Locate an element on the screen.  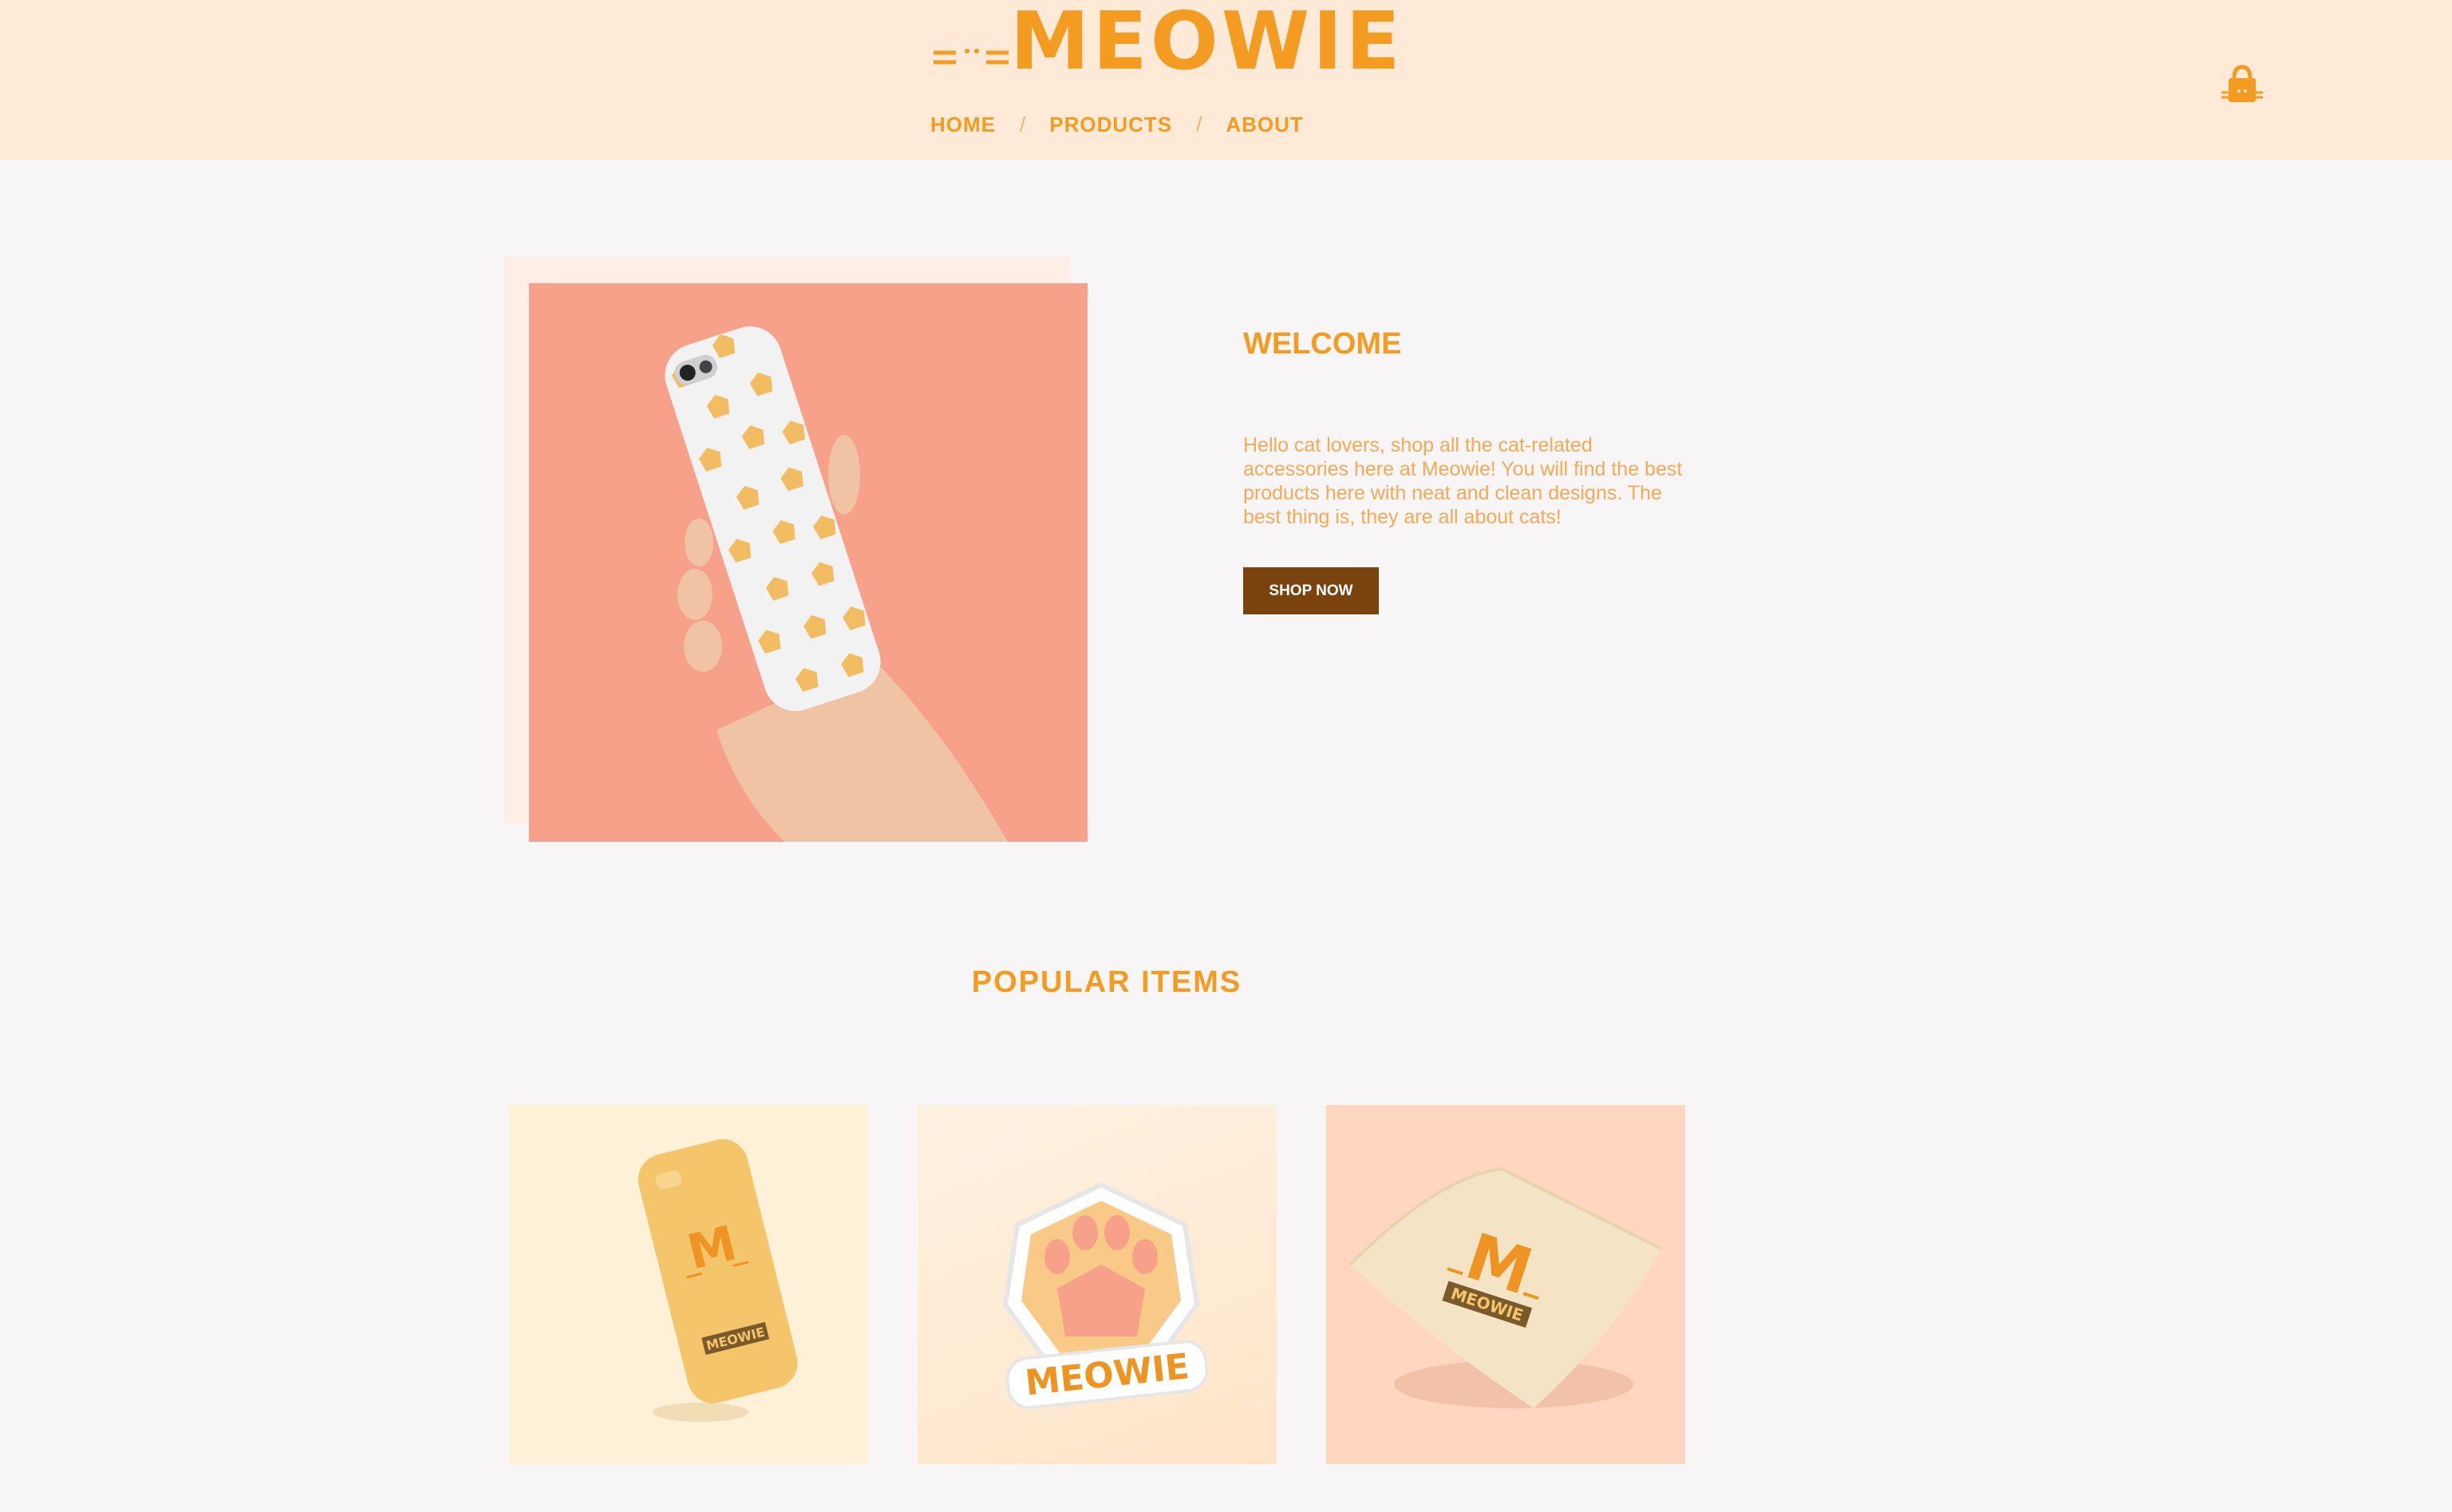
nav-about: ABOUT is located at coordinates (1264, 125).